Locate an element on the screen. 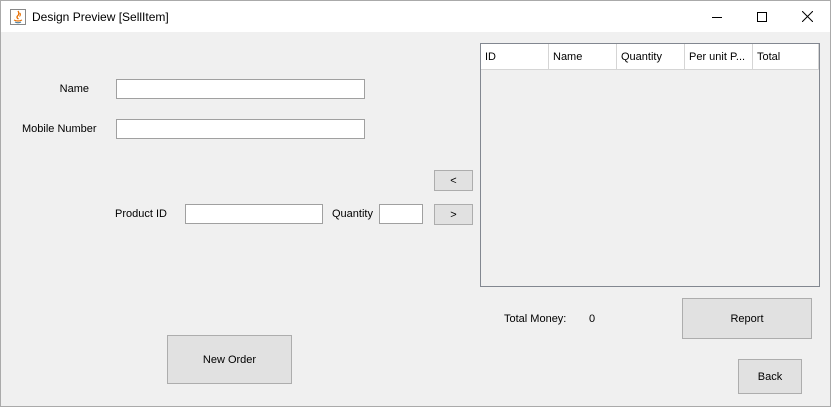  total-money-label: Total Money: is located at coordinates (535, 319).